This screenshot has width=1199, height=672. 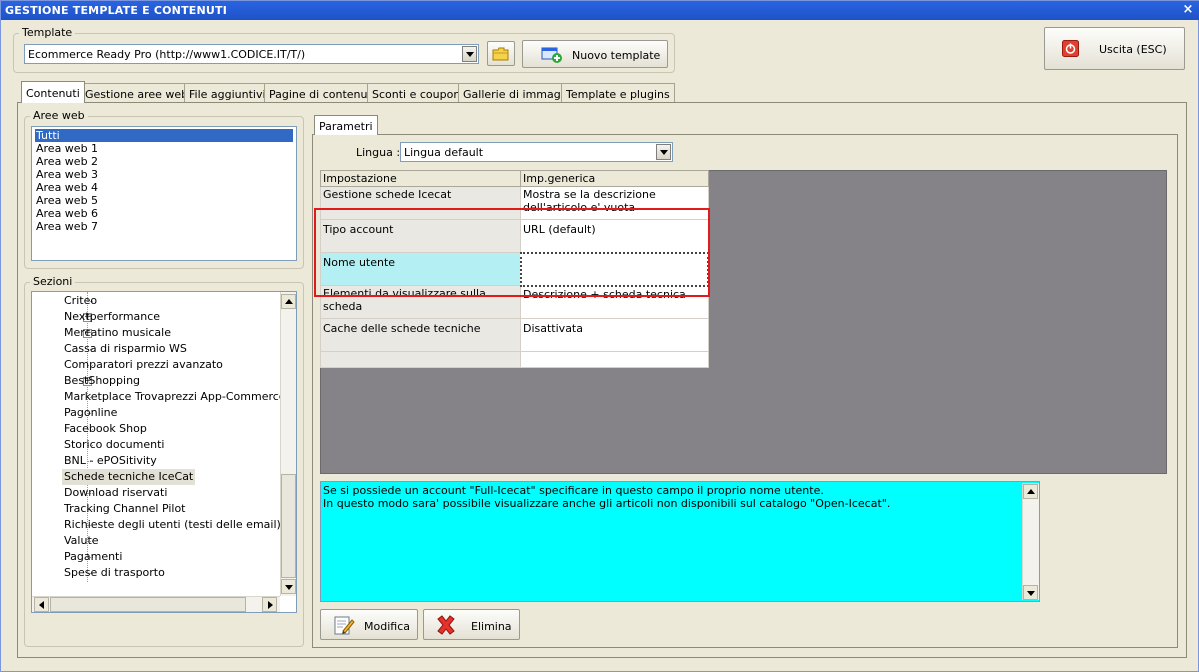 I want to click on edit-icon, so click(x=344, y=625).